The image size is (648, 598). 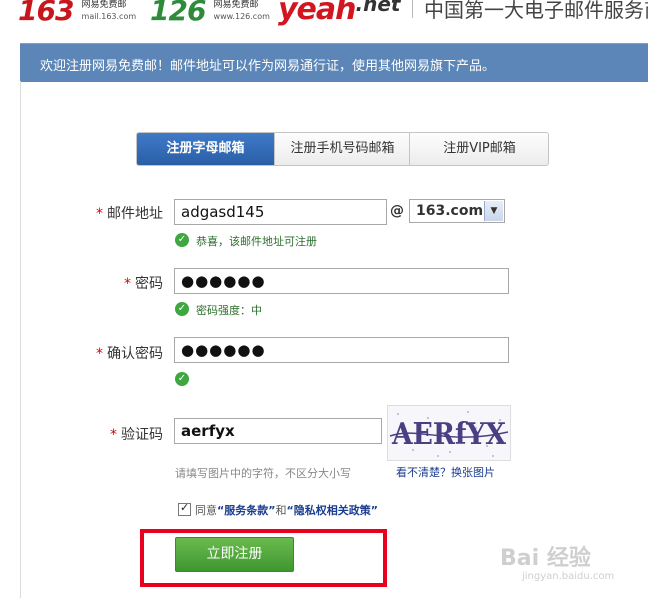 What do you see at coordinates (341, 281) in the screenshot?
I see `password-input: ●●●●●●` at bounding box center [341, 281].